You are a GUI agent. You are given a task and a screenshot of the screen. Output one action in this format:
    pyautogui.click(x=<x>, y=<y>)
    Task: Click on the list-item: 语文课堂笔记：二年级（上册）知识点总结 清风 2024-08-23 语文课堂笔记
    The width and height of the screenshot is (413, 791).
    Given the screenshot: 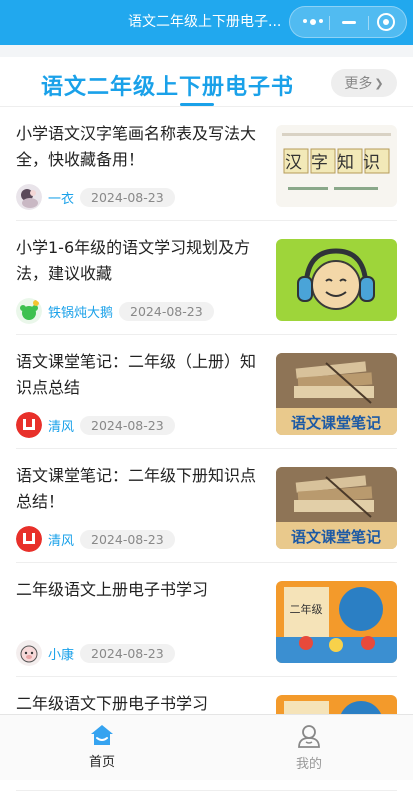 What is the action you would take?
    pyautogui.click(x=206, y=392)
    